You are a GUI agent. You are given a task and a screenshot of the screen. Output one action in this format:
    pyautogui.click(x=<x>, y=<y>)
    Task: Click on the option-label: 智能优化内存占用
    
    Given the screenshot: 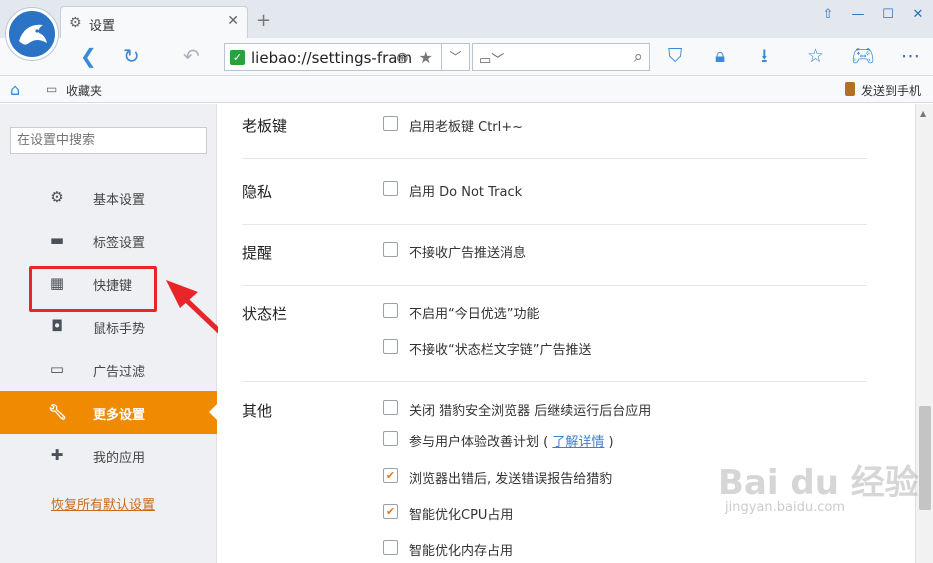 What is the action you would take?
    pyautogui.click(x=461, y=551)
    